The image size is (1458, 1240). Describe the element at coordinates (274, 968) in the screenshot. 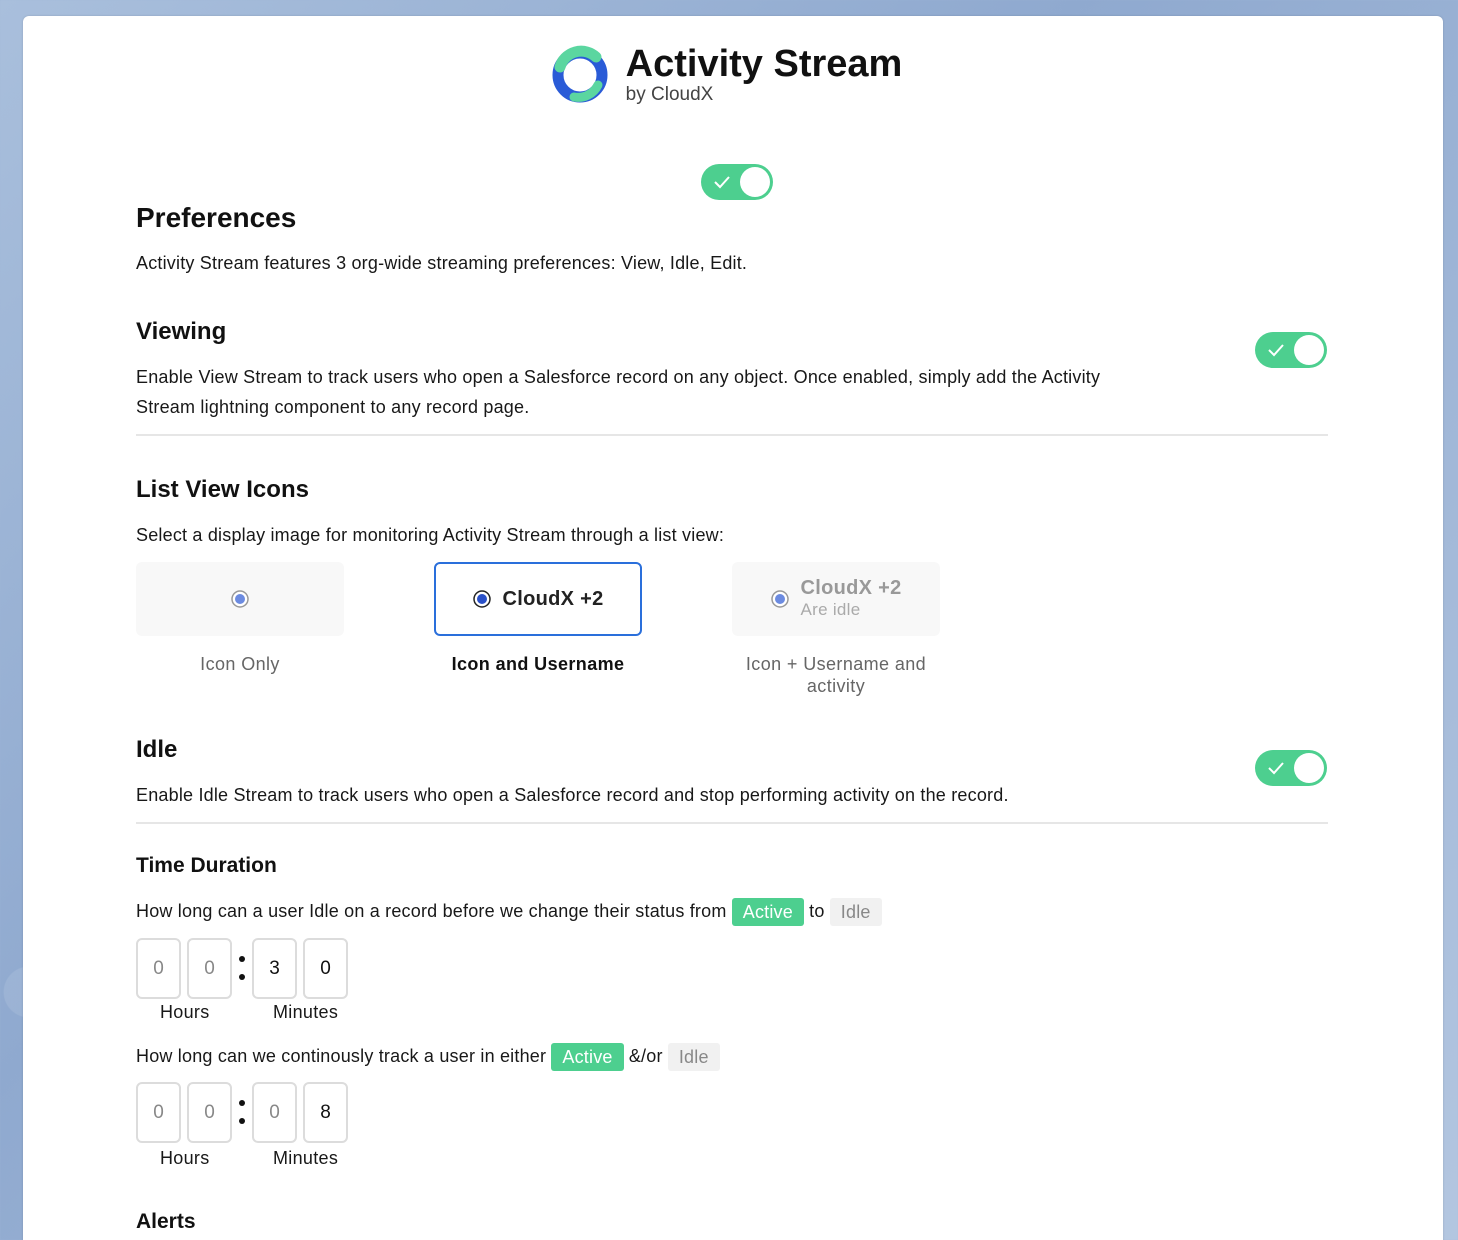

I see `timer1-minutes-tens: 3` at that location.